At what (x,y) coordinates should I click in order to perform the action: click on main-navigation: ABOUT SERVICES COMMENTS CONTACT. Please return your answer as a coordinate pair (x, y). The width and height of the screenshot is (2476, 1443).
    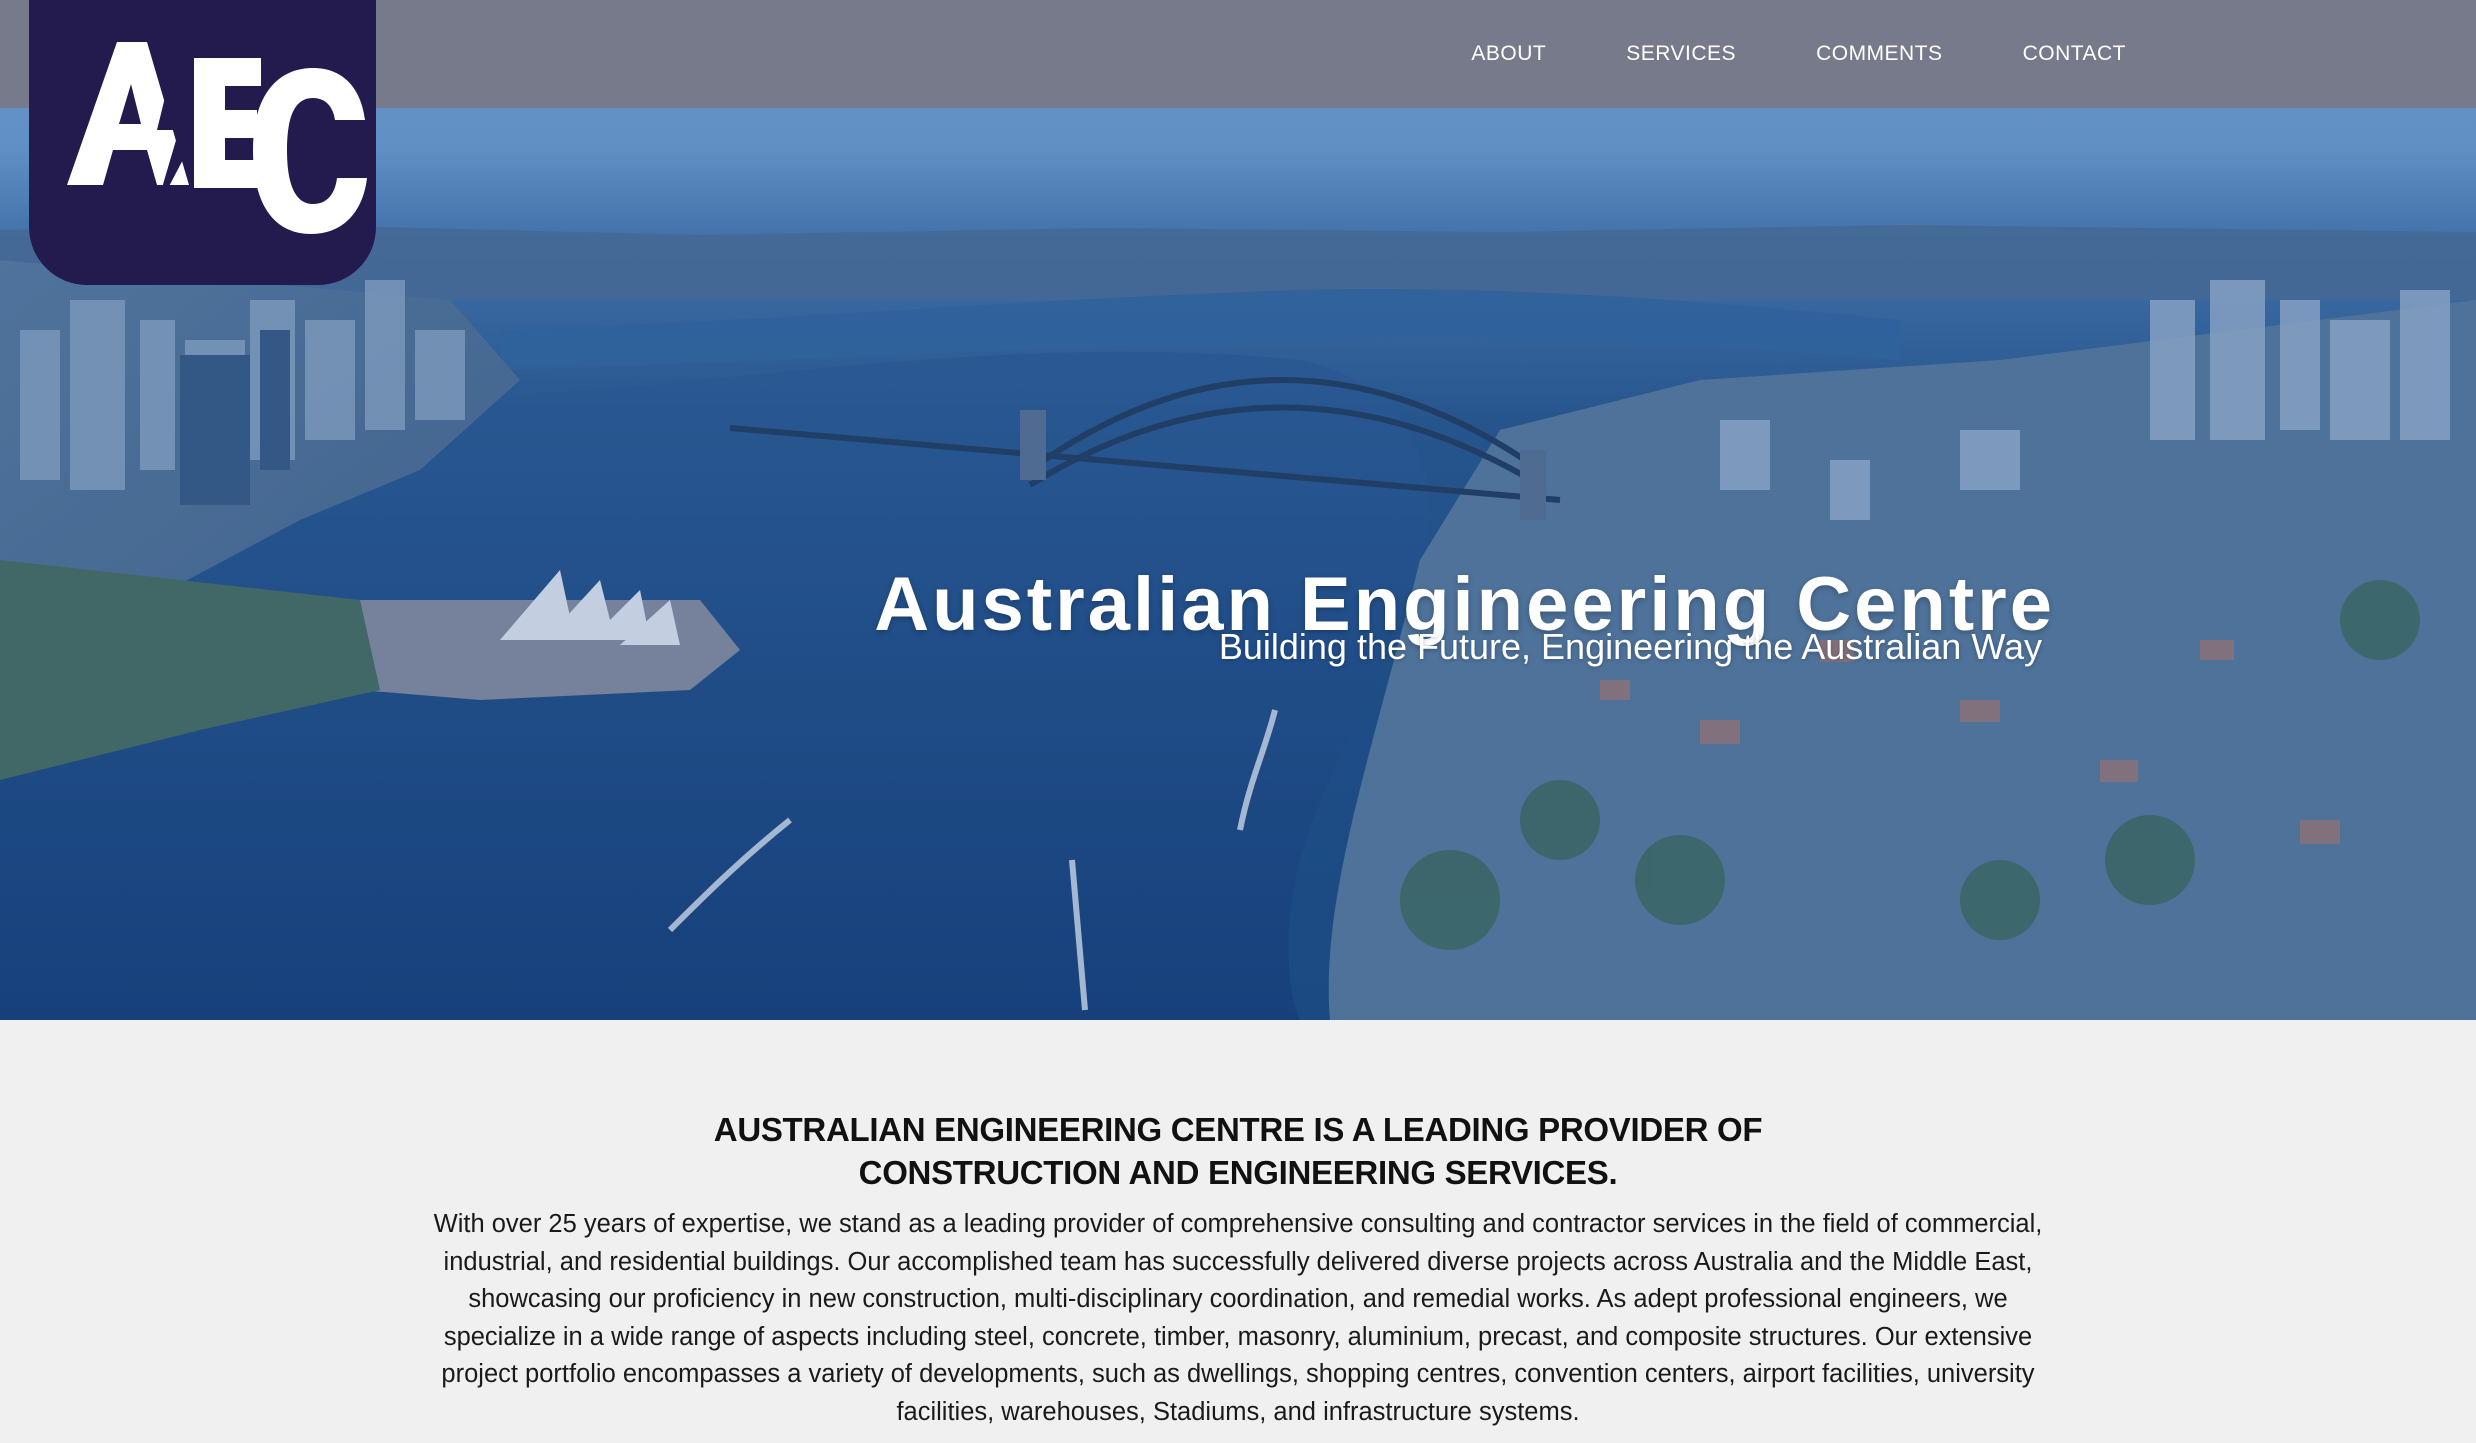
    Looking at the image, I should click on (1798, 54).